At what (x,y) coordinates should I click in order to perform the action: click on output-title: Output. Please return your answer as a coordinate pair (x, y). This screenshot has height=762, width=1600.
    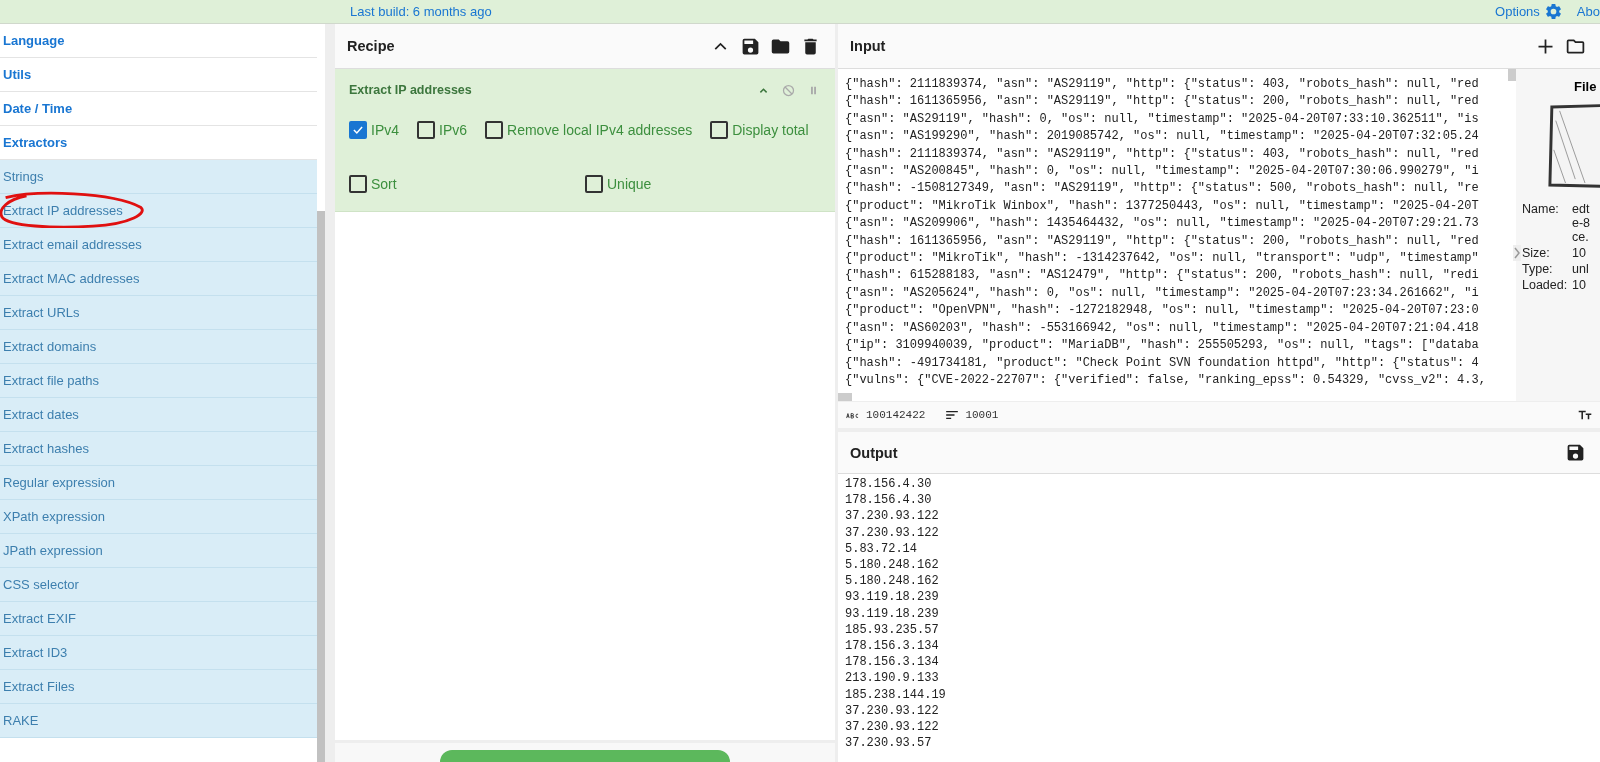
    Looking at the image, I should click on (874, 452).